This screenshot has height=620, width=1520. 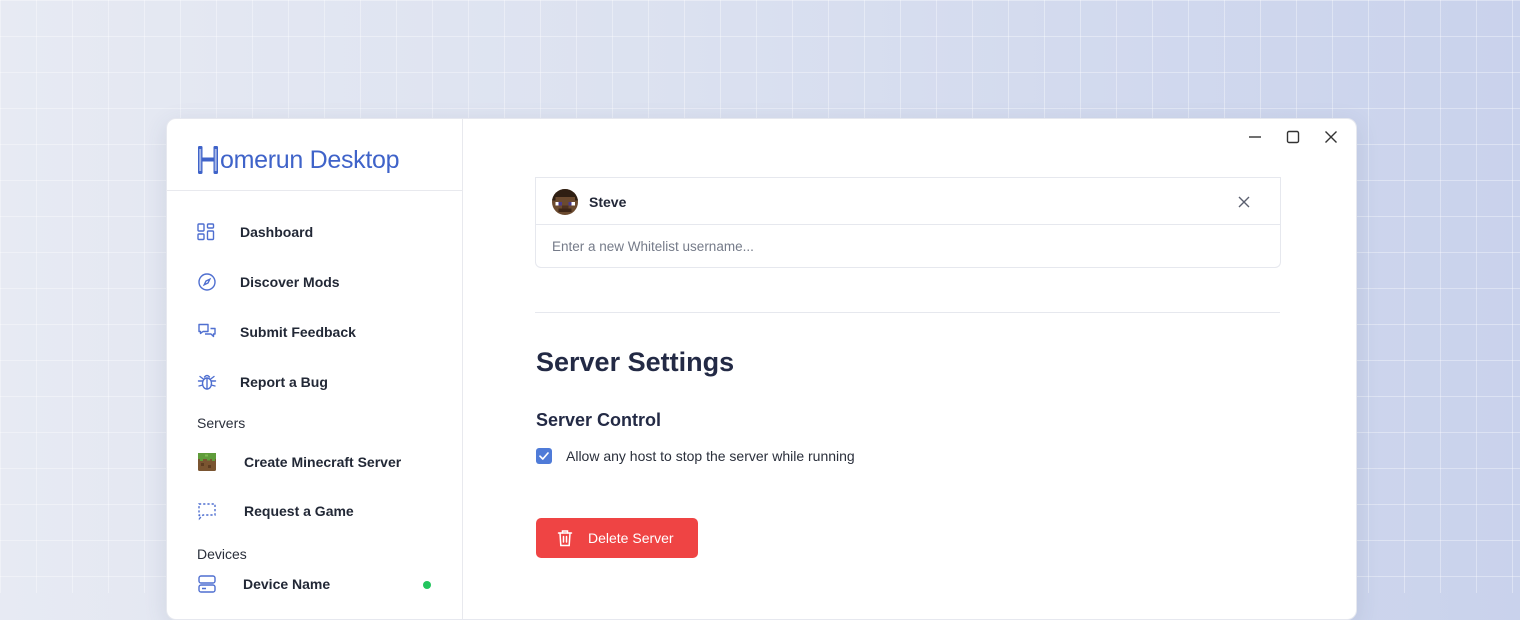 What do you see at coordinates (310, 159) in the screenshot?
I see `app-title: omerun Desktop` at bounding box center [310, 159].